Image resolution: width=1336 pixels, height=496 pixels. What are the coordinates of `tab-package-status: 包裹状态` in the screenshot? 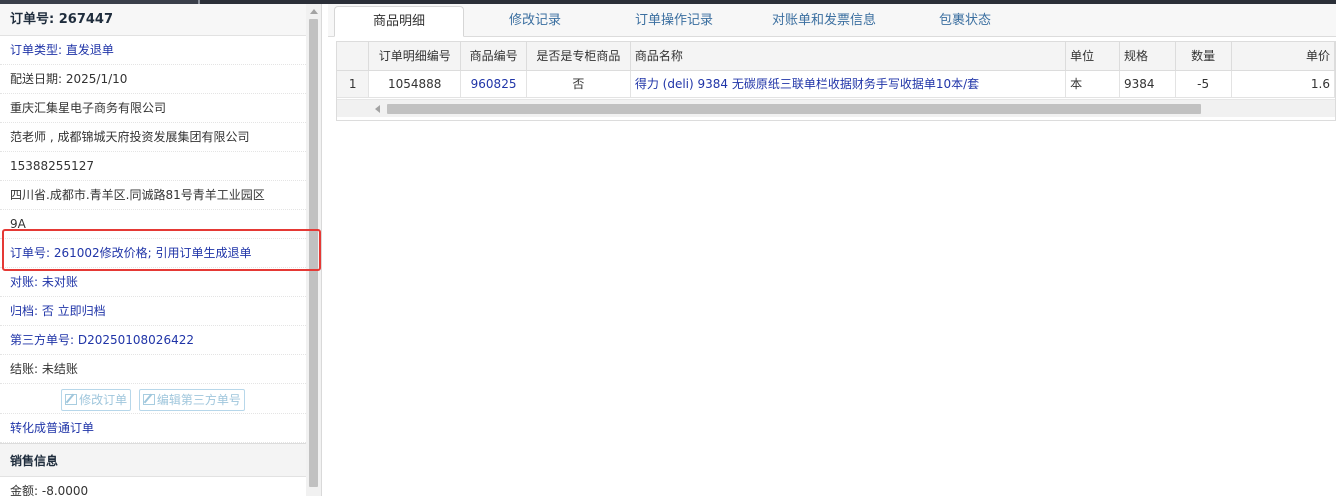 It's located at (965, 21).